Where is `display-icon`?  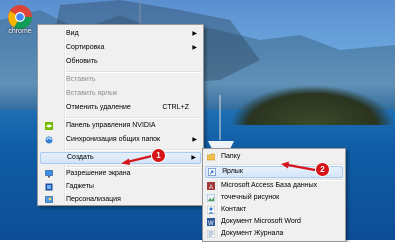
display-icon is located at coordinates (49, 174).